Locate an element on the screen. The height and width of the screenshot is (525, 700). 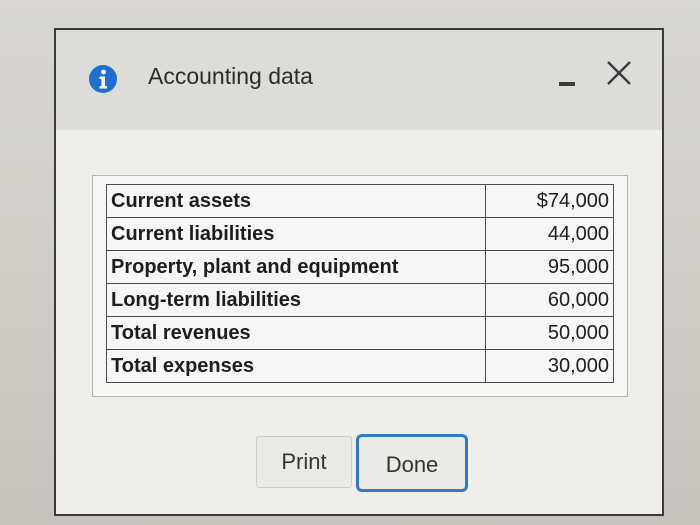
print-button: Print is located at coordinates (304, 462).